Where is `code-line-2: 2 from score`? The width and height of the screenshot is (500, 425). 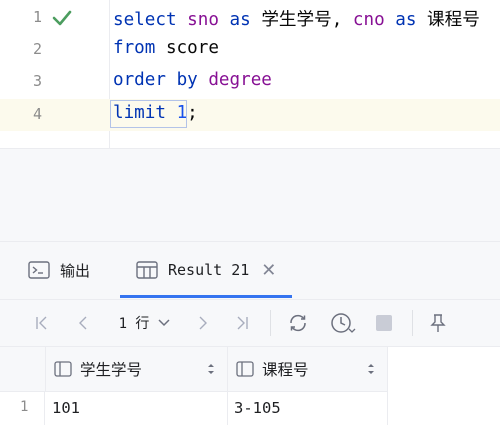 code-line-2: 2 from score is located at coordinates (250, 50).